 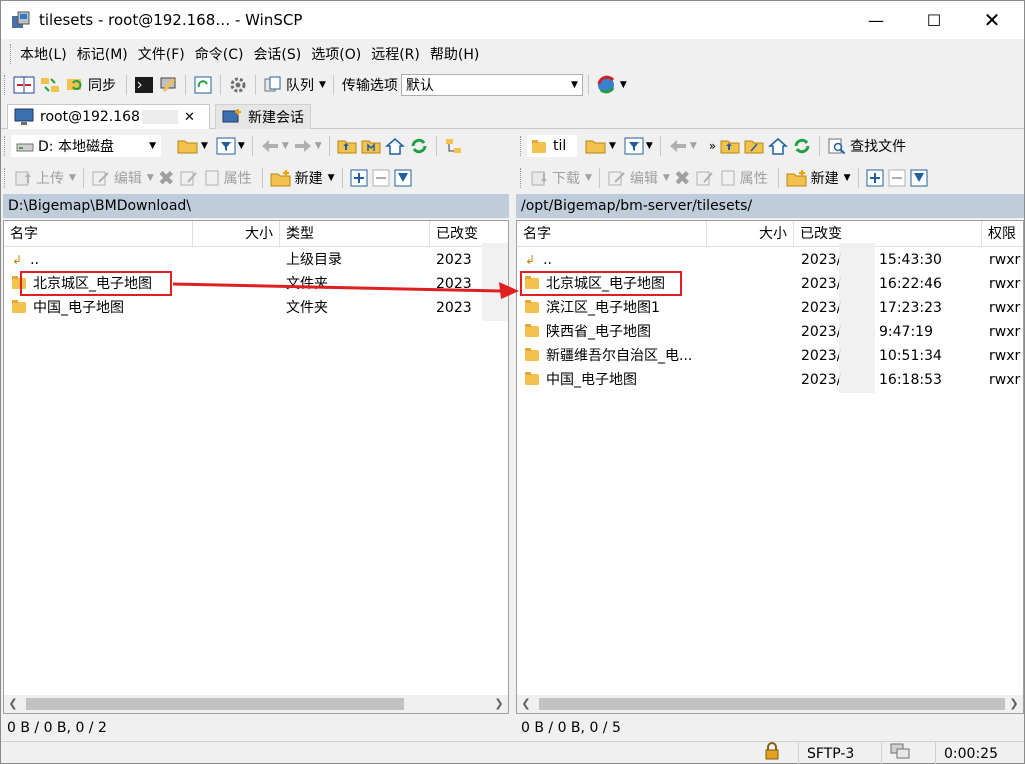 I want to click on putty-button, so click(x=168, y=85).